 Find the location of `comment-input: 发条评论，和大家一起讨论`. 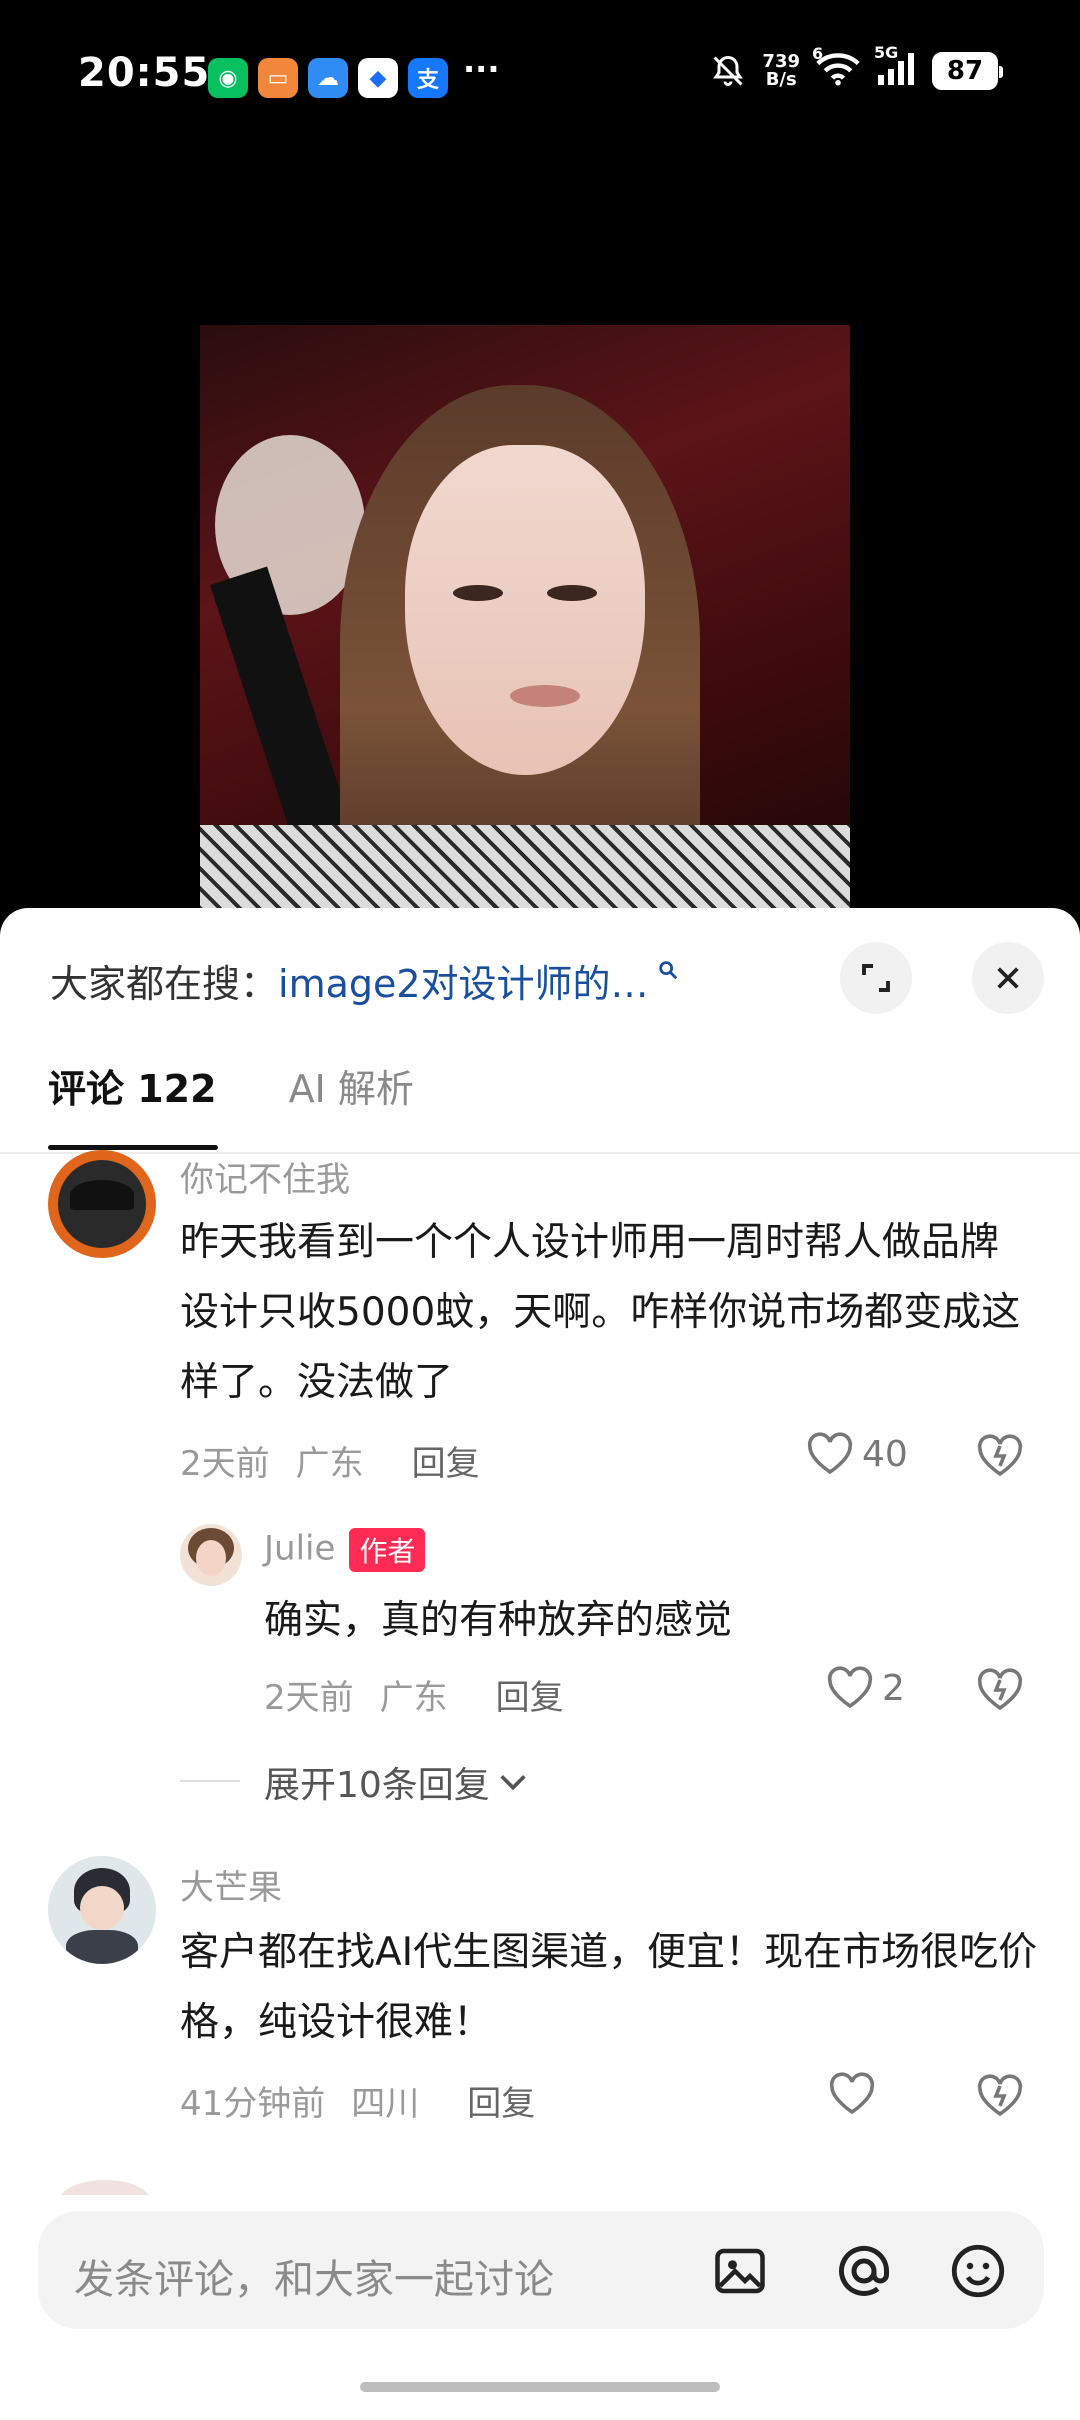

comment-input: 发条评论，和大家一起讨论 is located at coordinates (541, 2270).